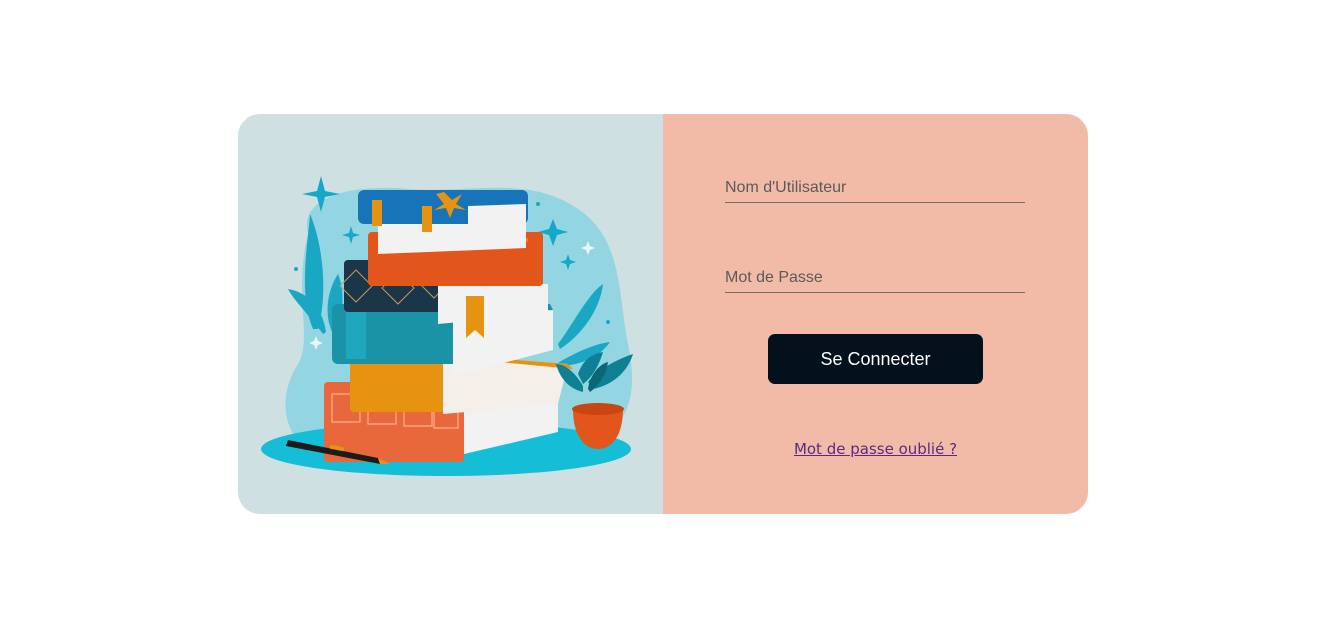 The image size is (1325, 627). I want to click on username-field-wrapper, so click(875, 188).